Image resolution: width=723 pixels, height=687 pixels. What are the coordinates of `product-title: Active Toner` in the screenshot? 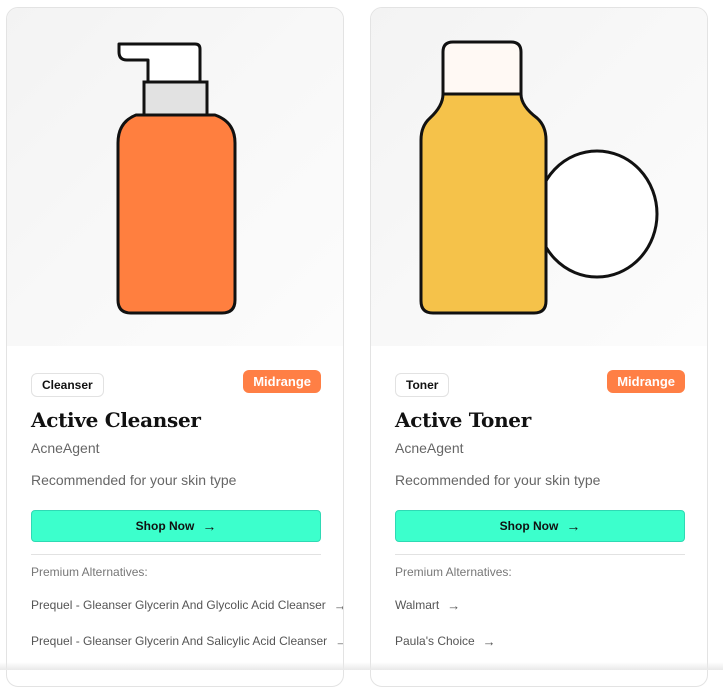 It's located at (463, 420).